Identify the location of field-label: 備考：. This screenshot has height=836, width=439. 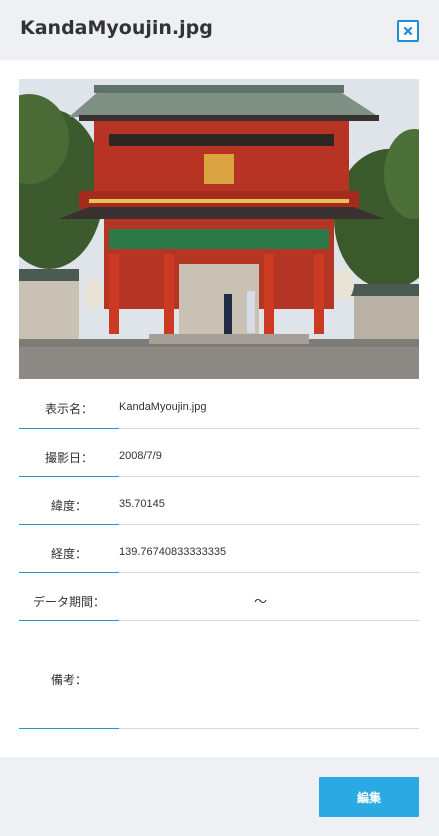
(68, 680).